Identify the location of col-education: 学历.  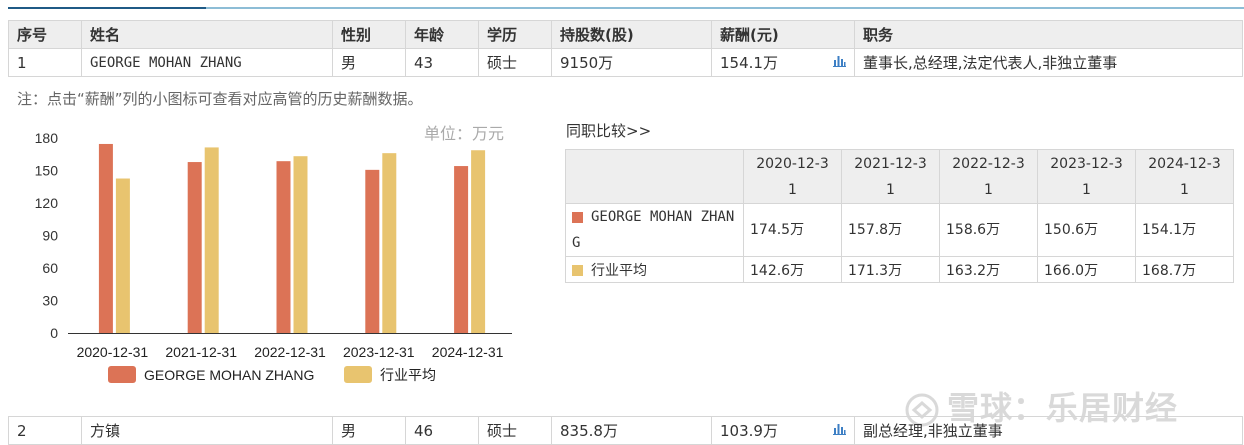
(515, 34).